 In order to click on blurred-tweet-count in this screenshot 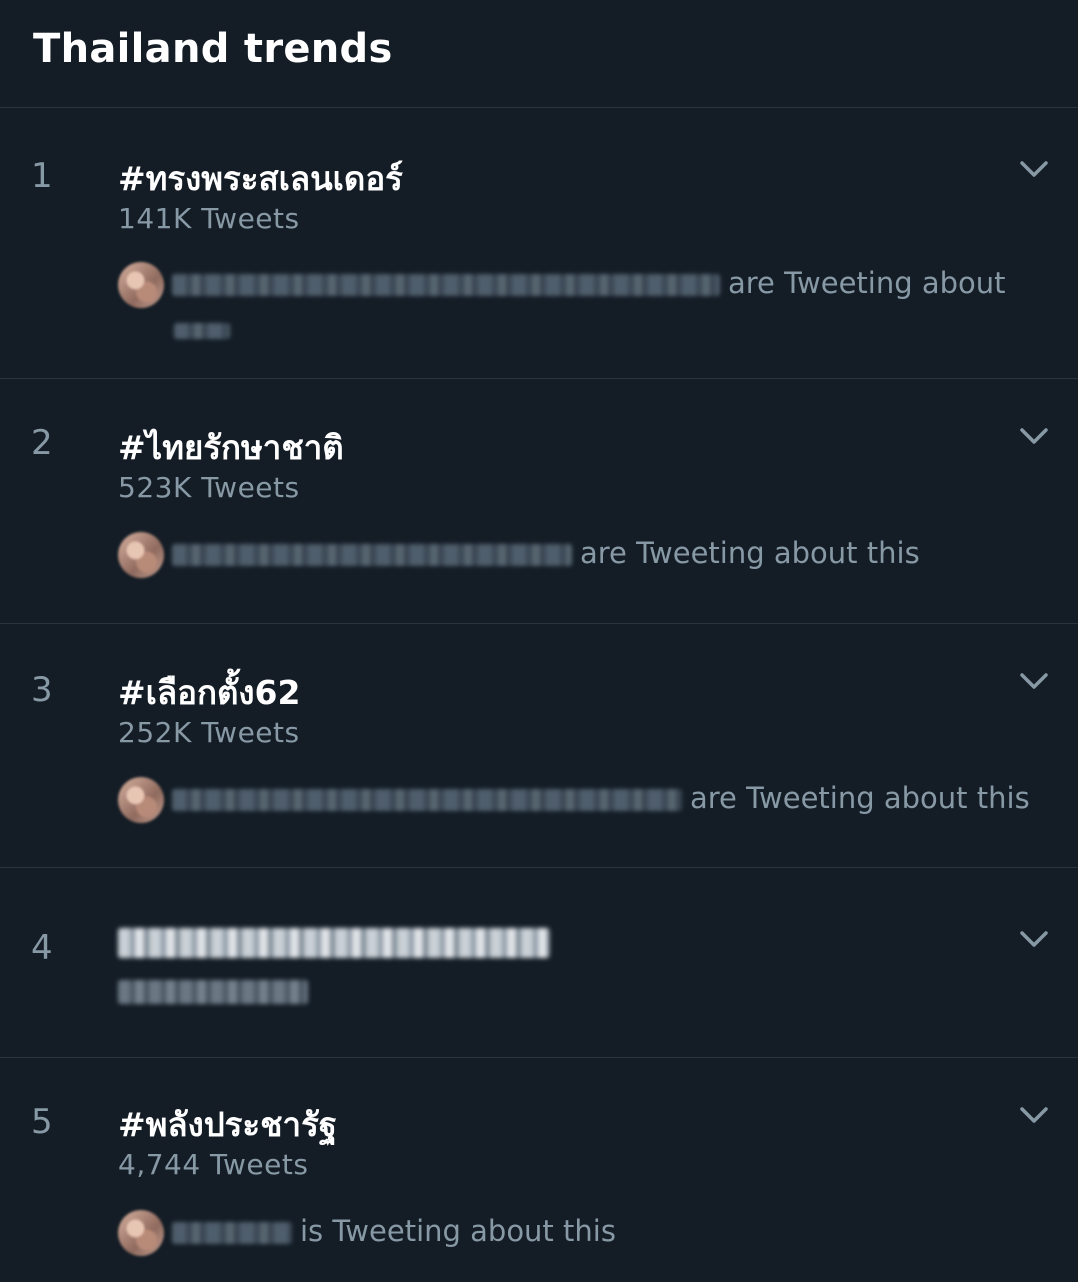, I will do `click(213, 992)`.